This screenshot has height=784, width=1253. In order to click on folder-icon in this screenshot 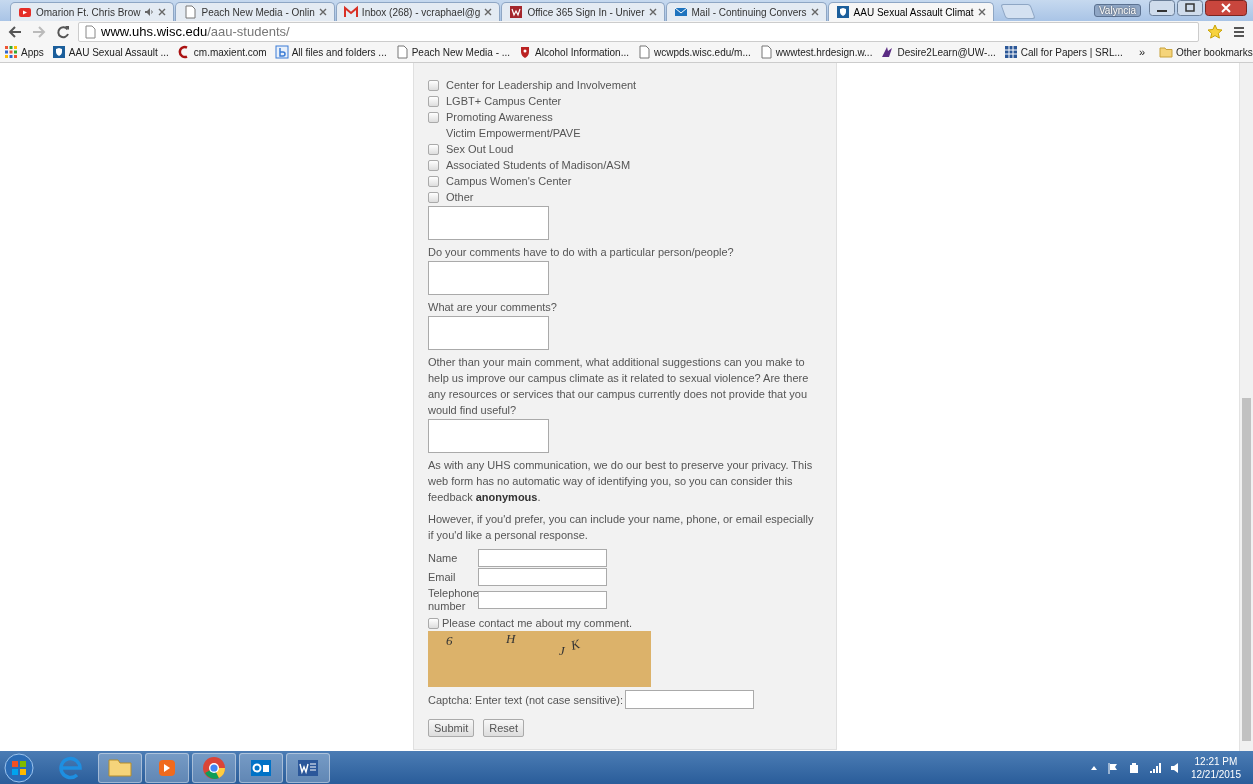, I will do `click(1166, 52)`.